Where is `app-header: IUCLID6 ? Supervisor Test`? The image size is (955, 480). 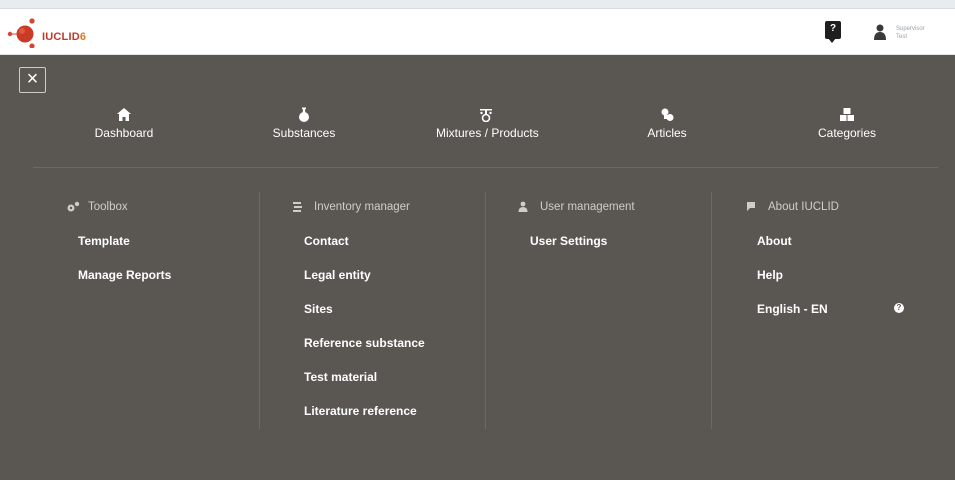 app-header: IUCLID6 ? Supervisor Test is located at coordinates (477, 32).